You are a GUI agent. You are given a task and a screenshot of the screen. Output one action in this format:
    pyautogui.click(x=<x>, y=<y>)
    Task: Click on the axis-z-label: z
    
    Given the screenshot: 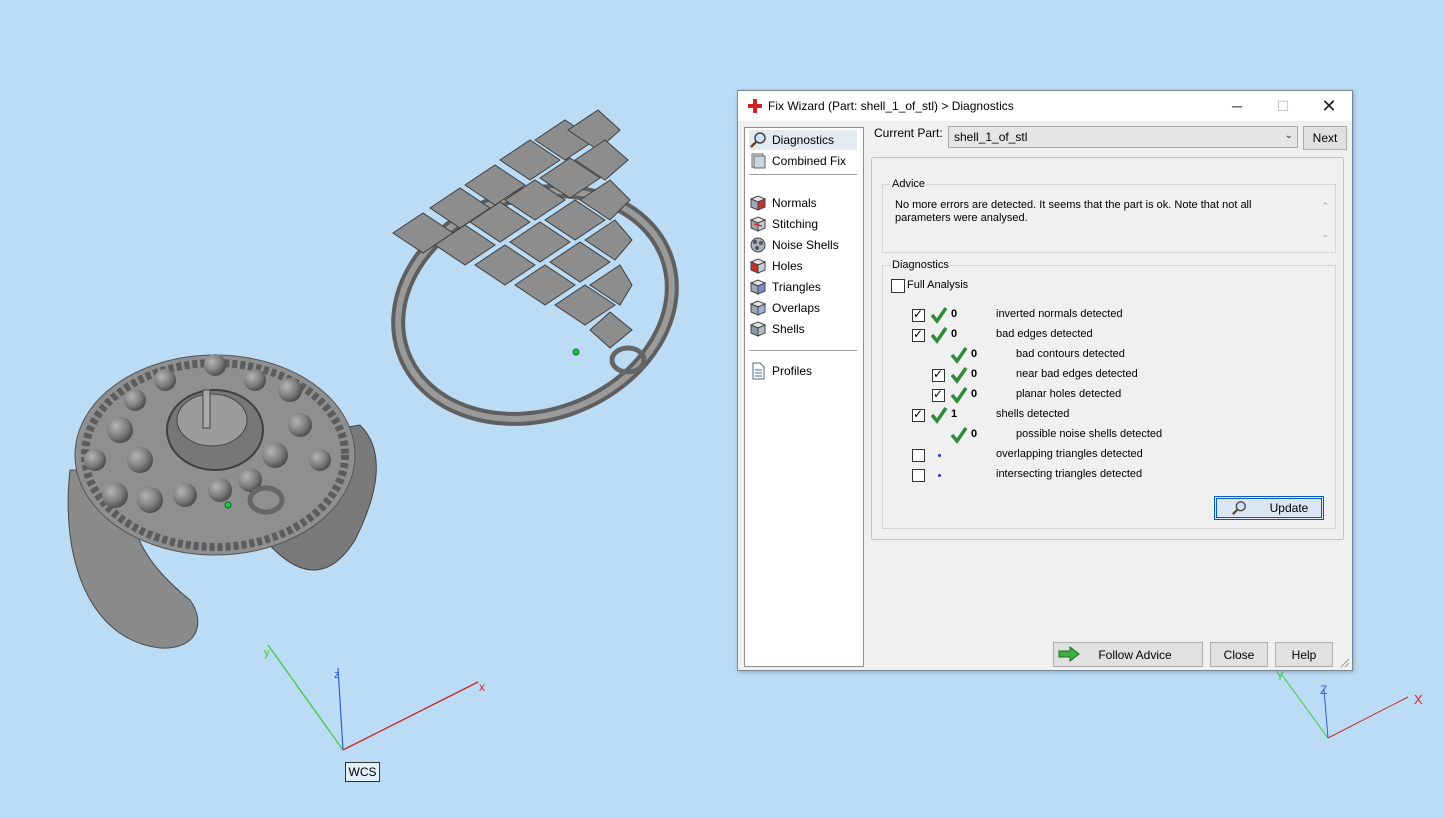 What is the action you would take?
    pyautogui.click(x=337, y=675)
    